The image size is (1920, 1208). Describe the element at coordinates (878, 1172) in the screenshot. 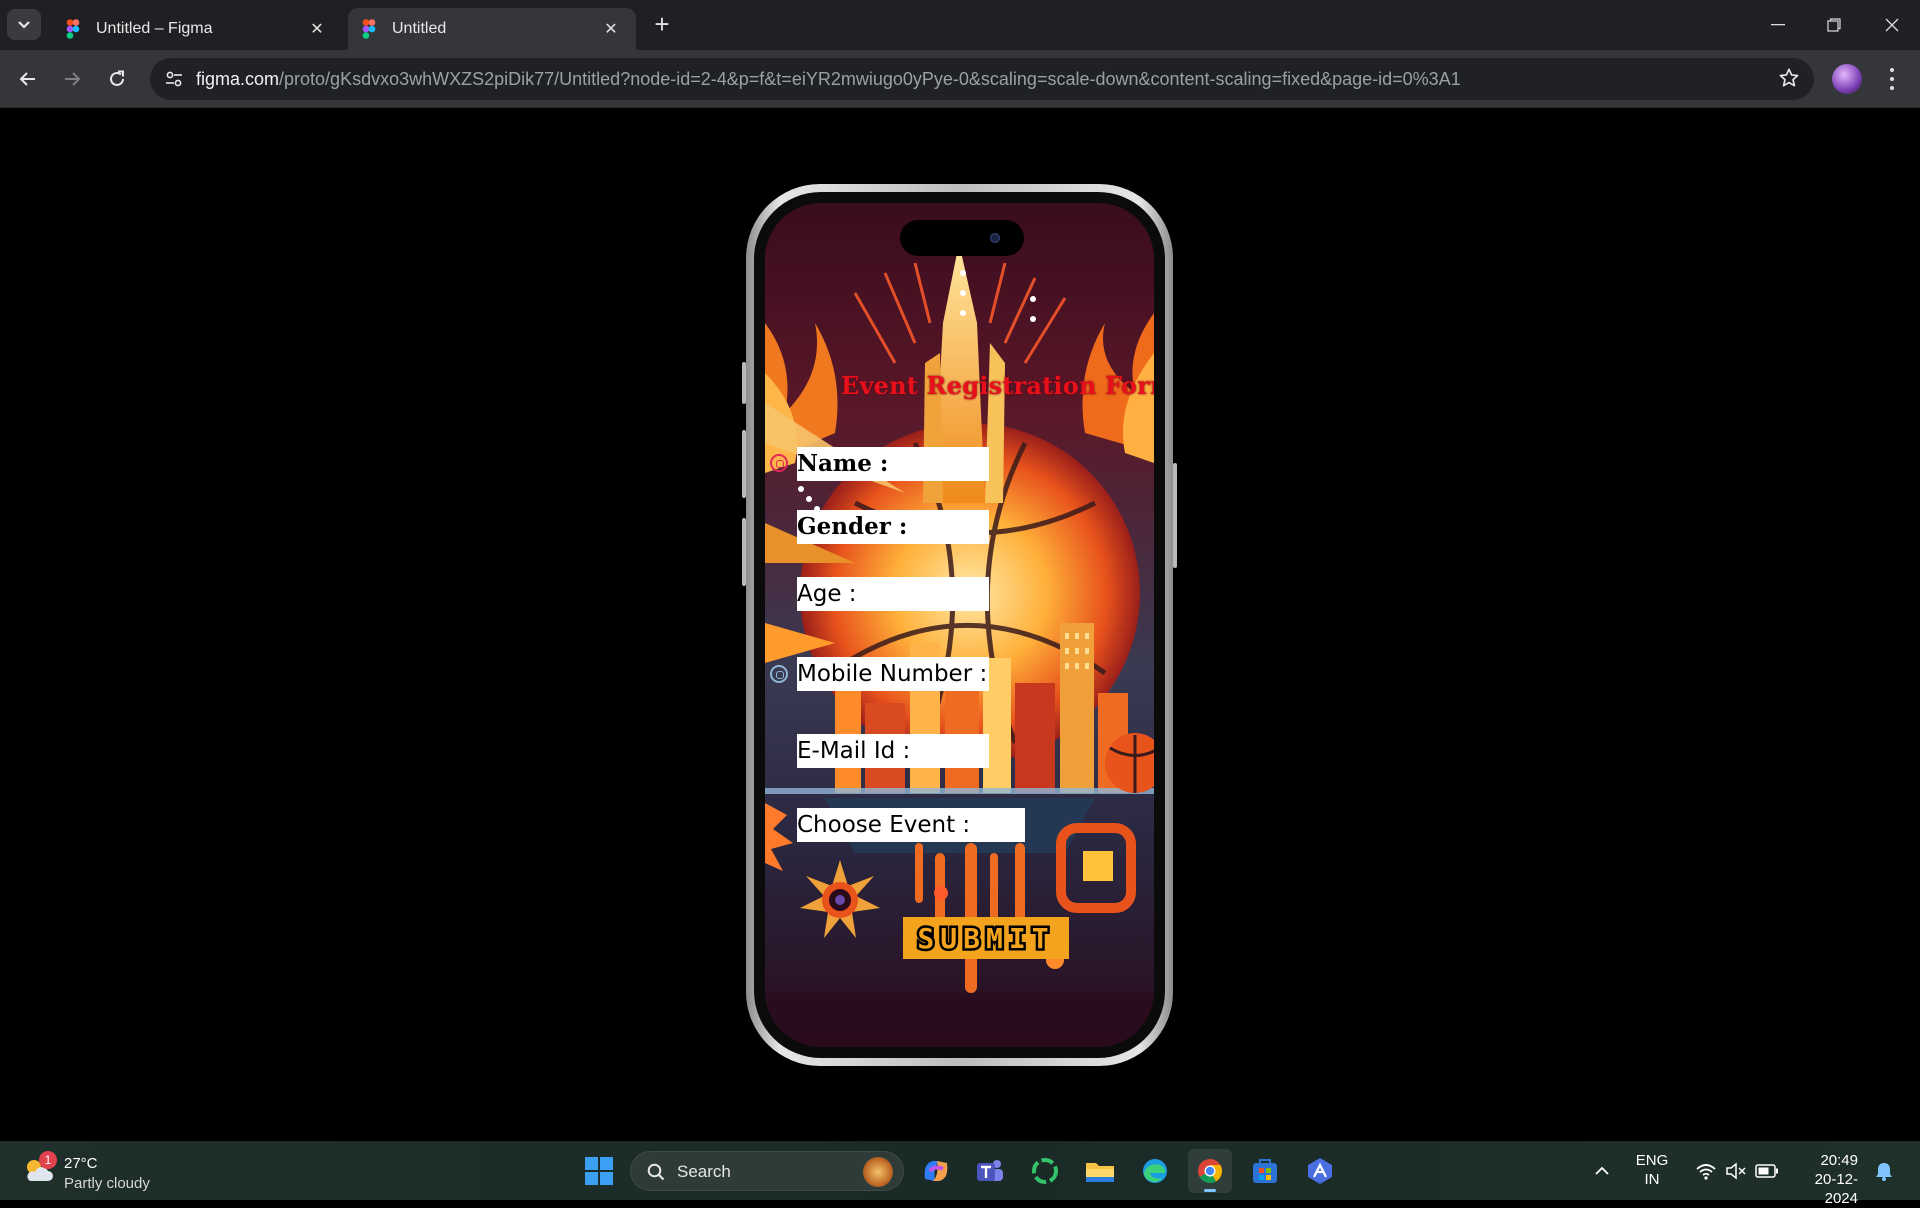

I see `search-highlight-icon` at that location.